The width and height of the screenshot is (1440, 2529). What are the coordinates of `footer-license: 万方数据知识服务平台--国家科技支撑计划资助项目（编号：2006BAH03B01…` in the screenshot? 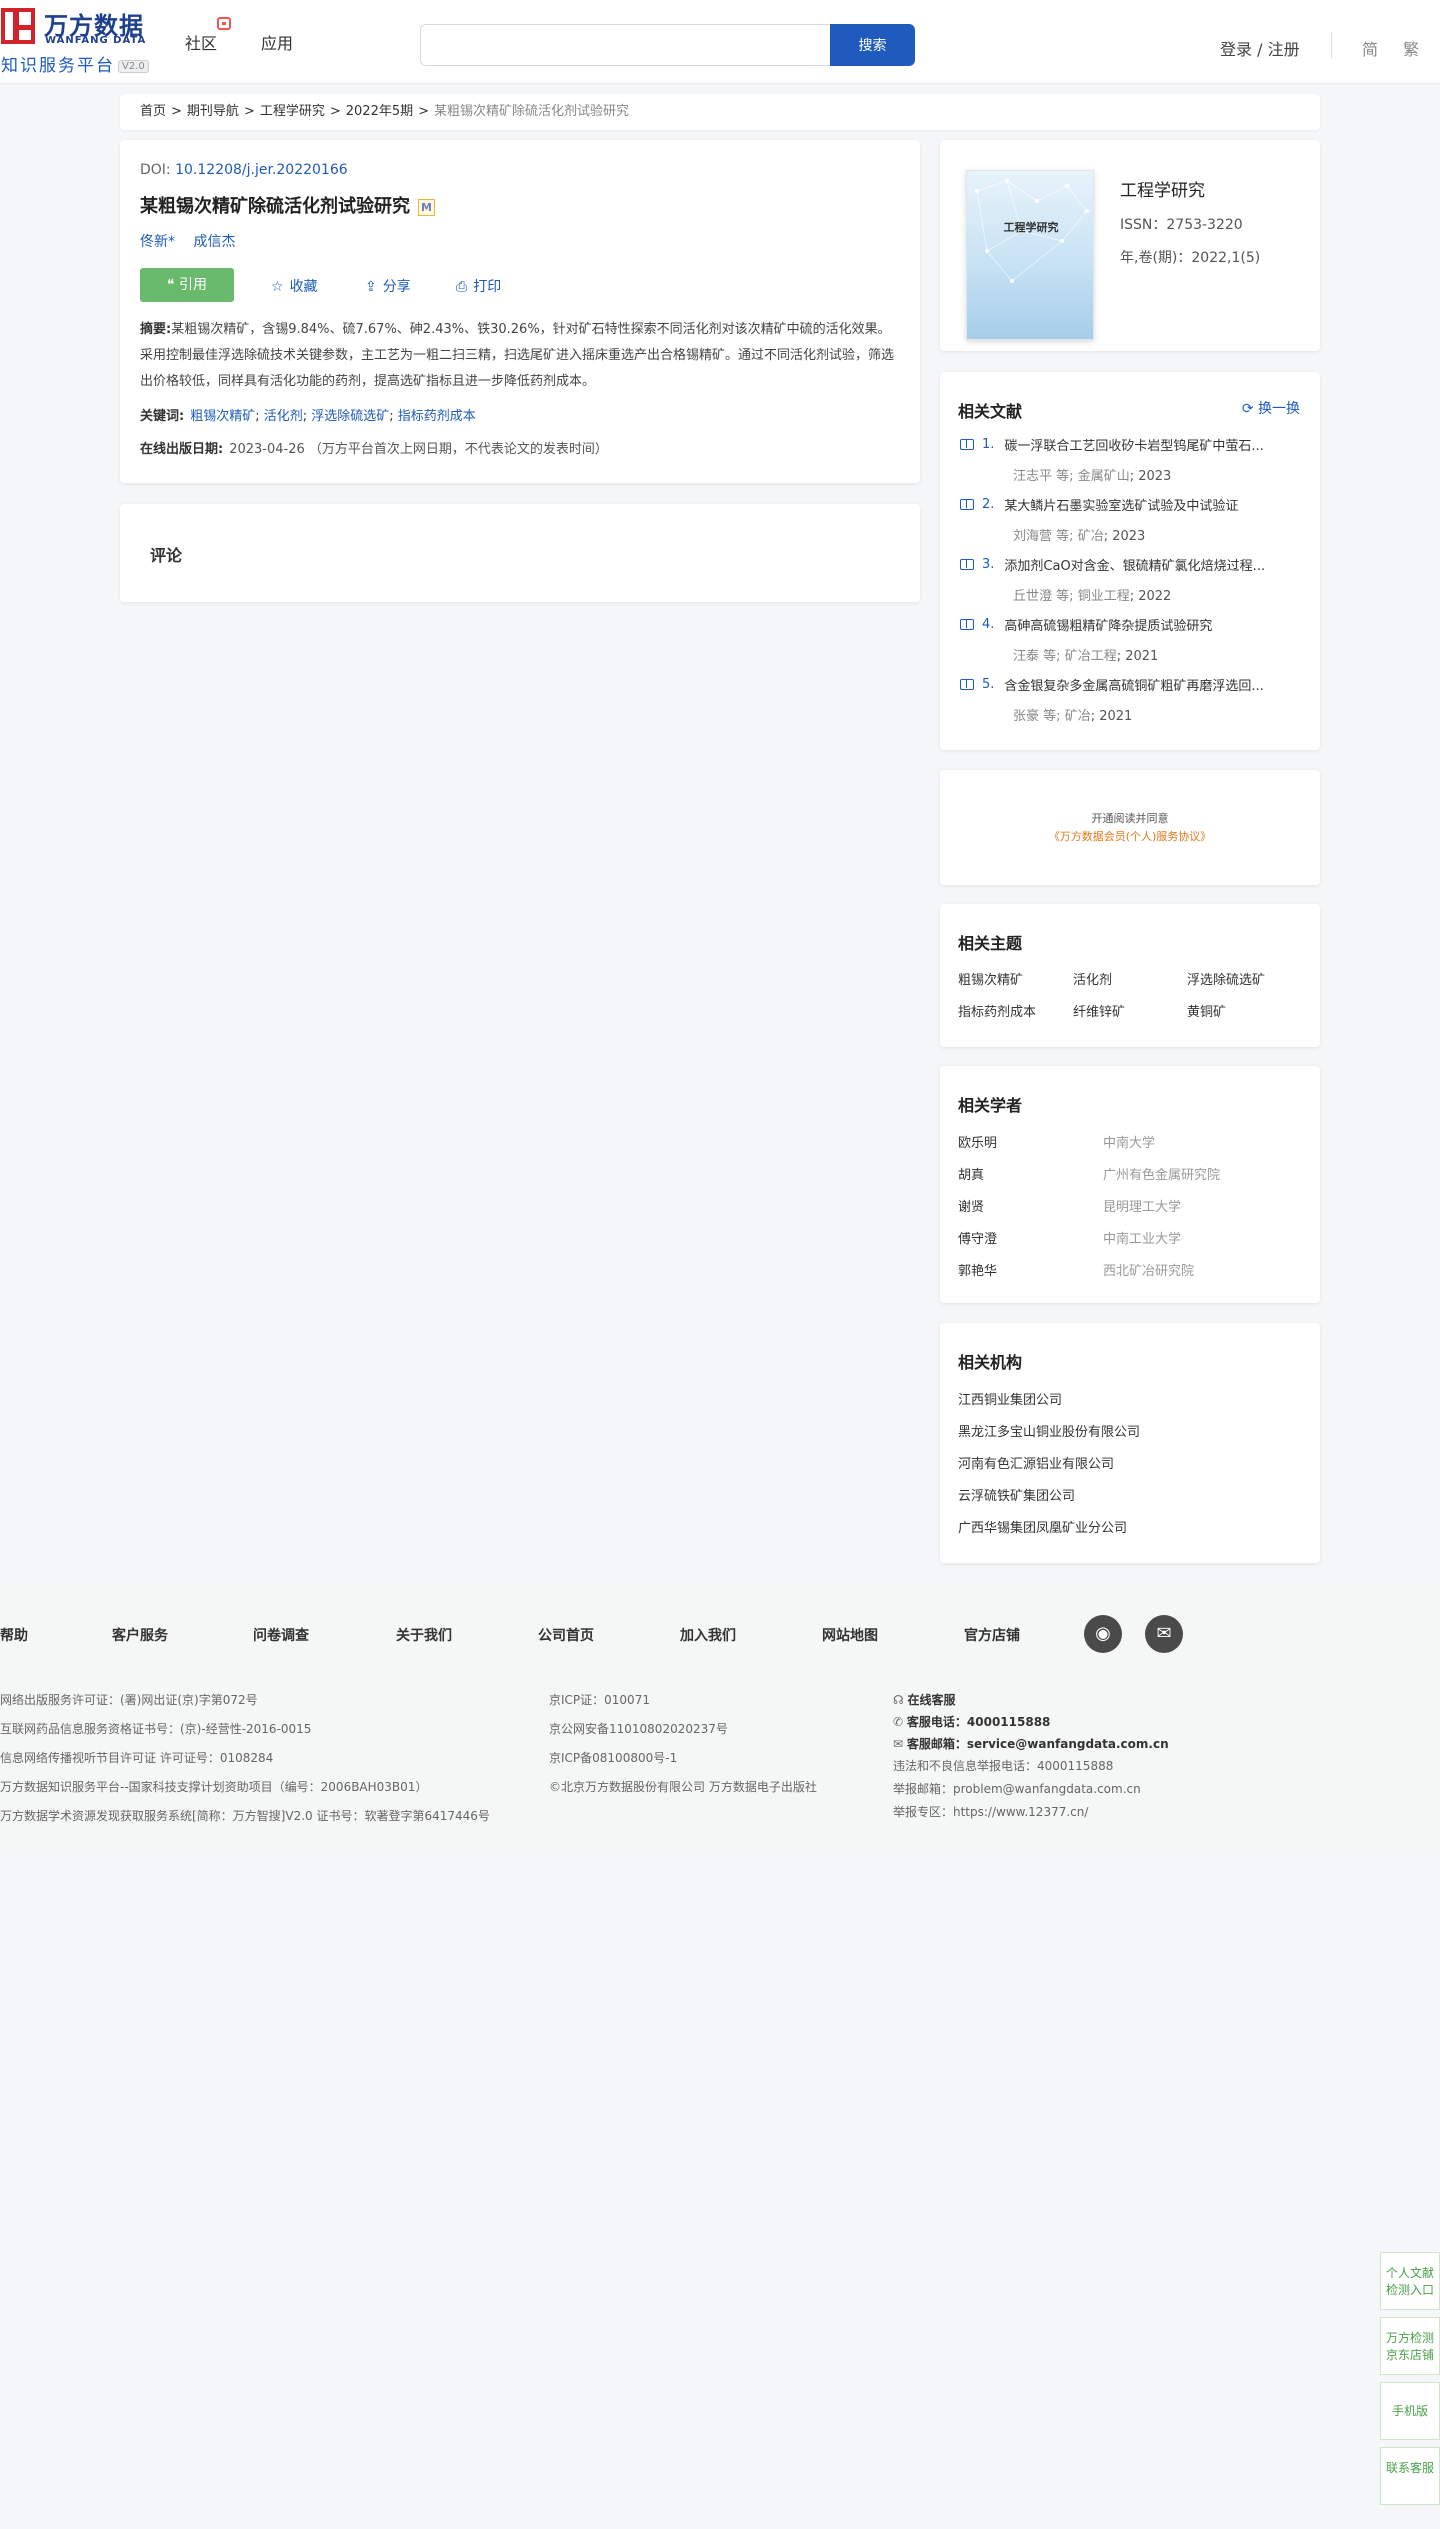 It's located at (214, 1787).